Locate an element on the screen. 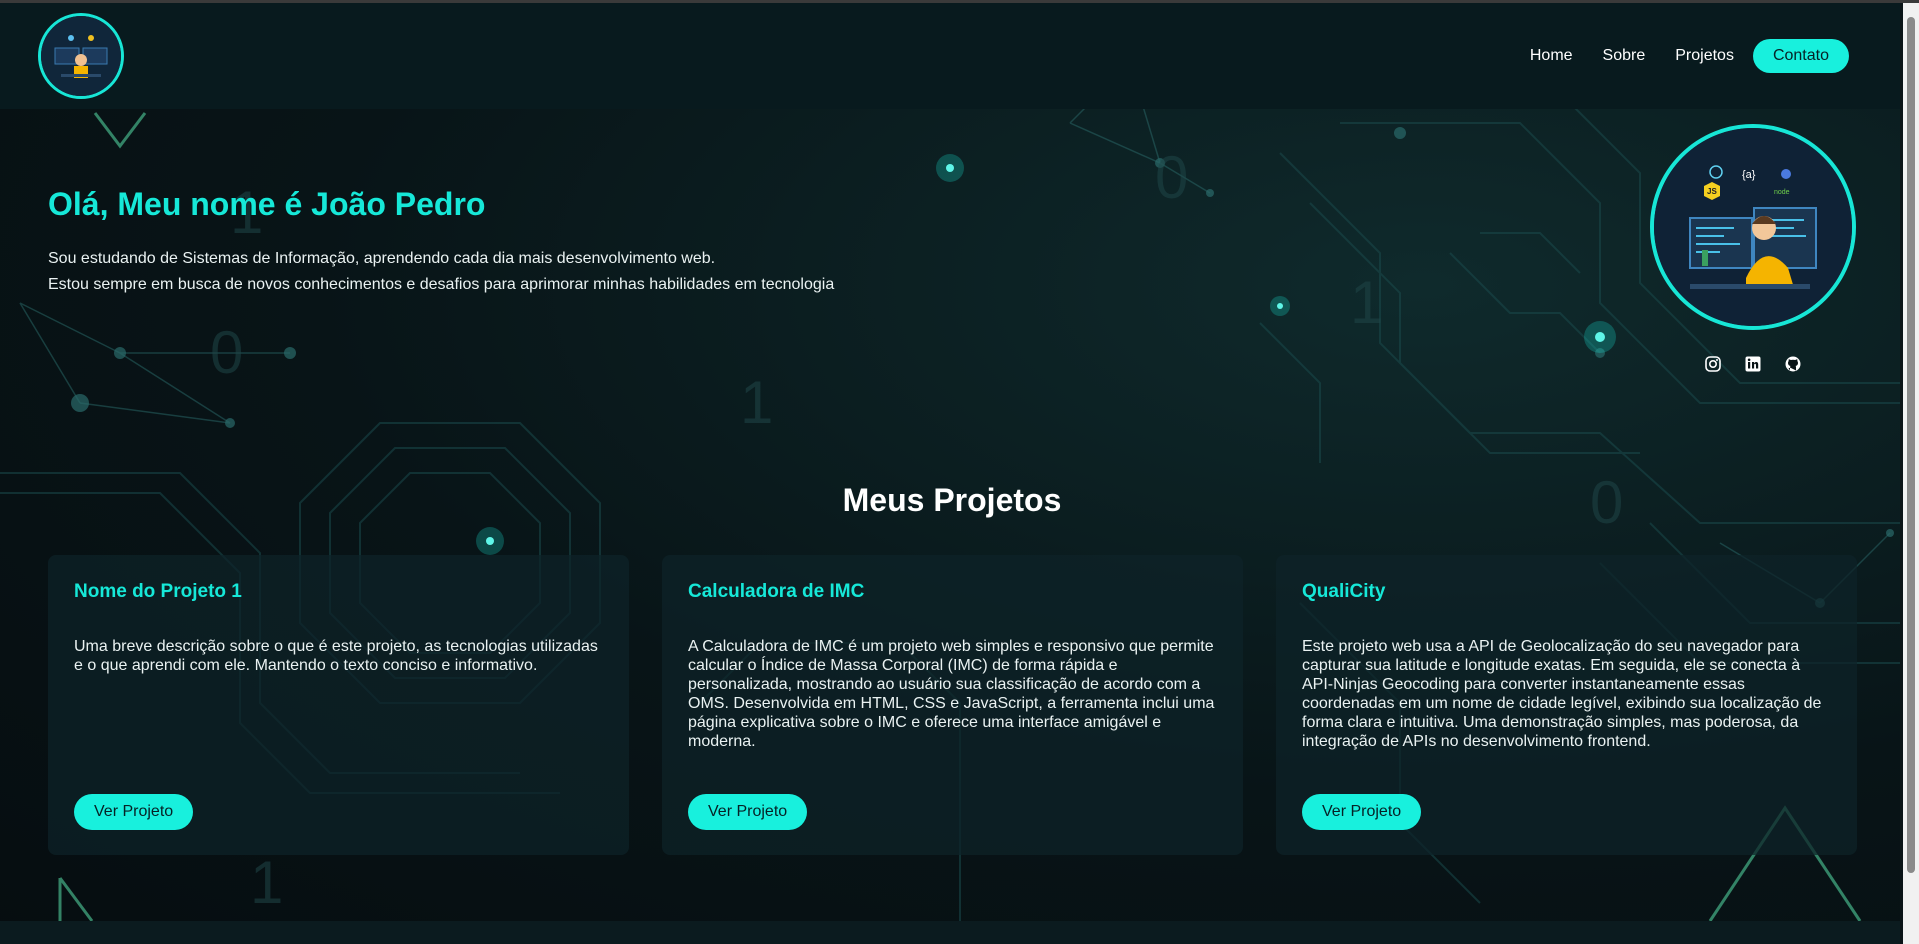 The height and width of the screenshot is (944, 1919). nav-projetos: Projetos is located at coordinates (1704, 56).